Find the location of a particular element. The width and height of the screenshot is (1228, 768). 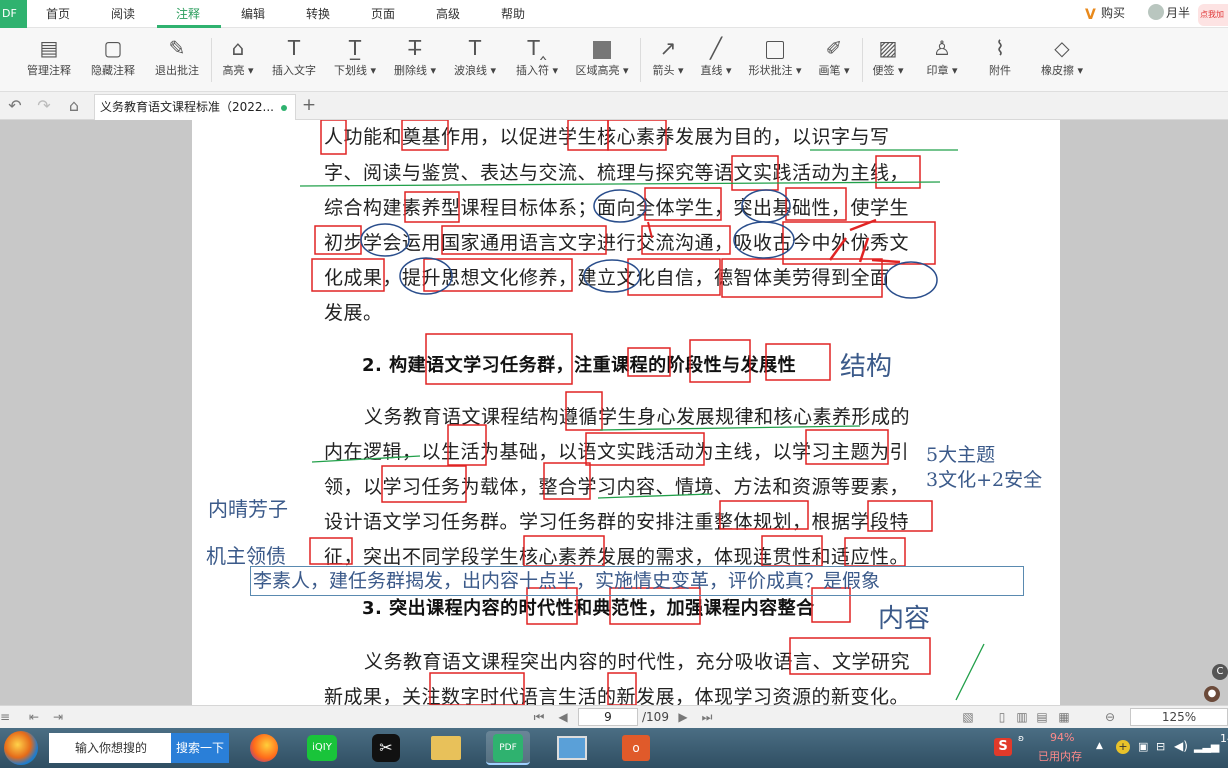

tool-stamp: ♙ 印章 ▾ is located at coordinates (942, 60).